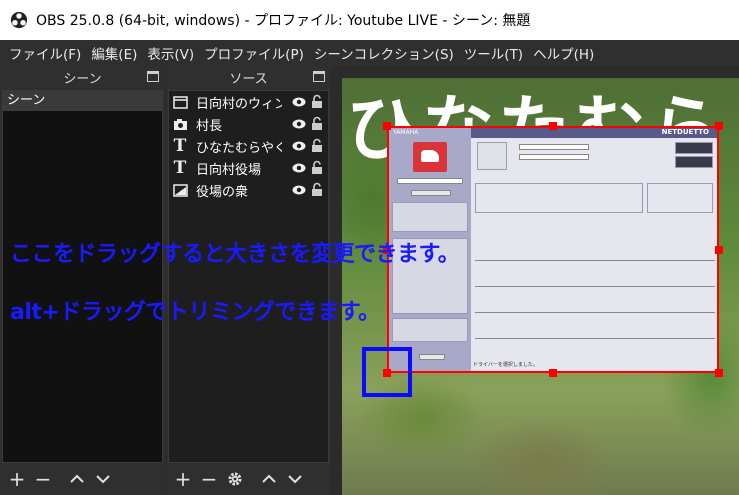 The height and width of the screenshot is (495, 739). I want to click on sources-dock-header: ソース, so click(248, 77).